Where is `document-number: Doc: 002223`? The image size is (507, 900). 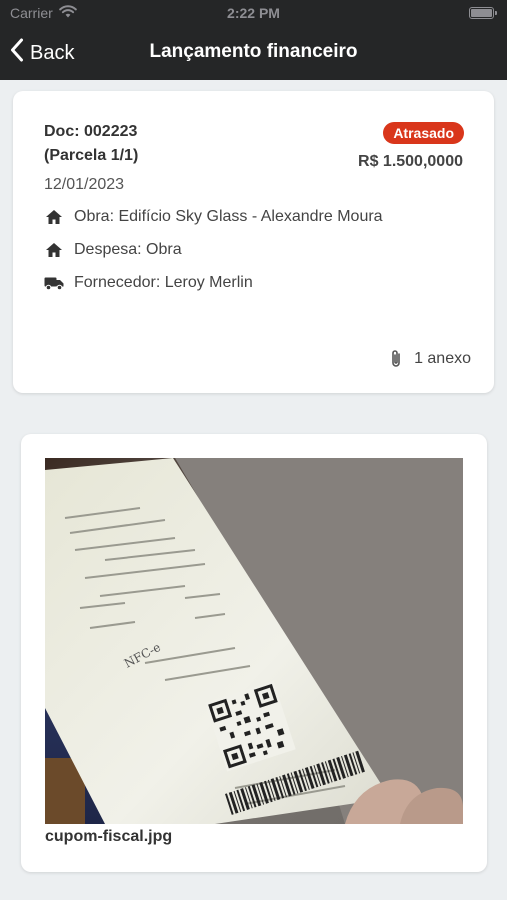 document-number: Doc: 002223 is located at coordinates (91, 131).